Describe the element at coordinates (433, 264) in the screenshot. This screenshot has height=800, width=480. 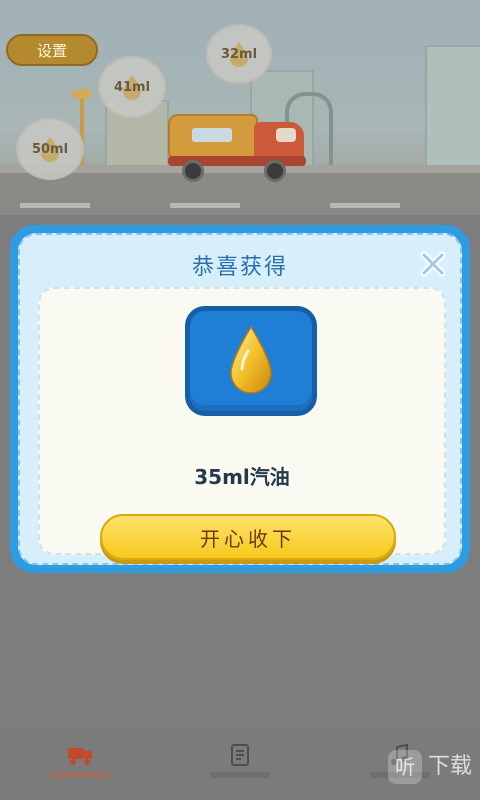
I see `close-icon` at that location.